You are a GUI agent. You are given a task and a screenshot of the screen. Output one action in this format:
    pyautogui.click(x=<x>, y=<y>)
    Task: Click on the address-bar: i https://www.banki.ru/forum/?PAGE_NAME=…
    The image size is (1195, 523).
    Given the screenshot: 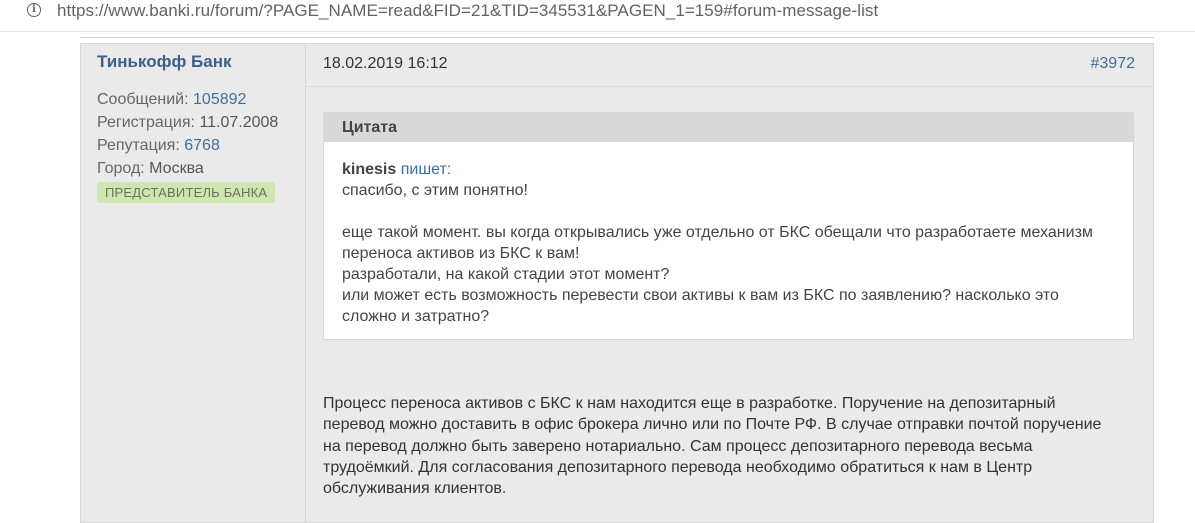 What is the action you would take?
    pyautogui.click(x=597, y=12)
    